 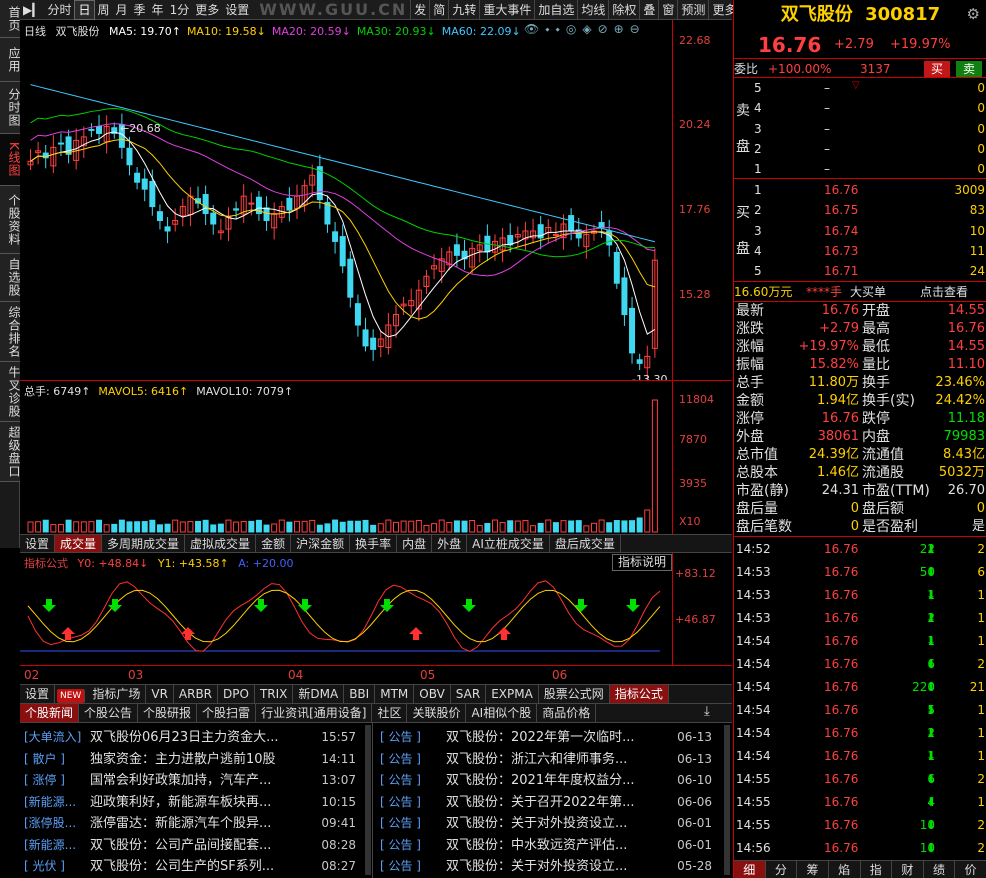 I want to click on toolbar-item-3: 重大事件, so click(x=506, y=10).